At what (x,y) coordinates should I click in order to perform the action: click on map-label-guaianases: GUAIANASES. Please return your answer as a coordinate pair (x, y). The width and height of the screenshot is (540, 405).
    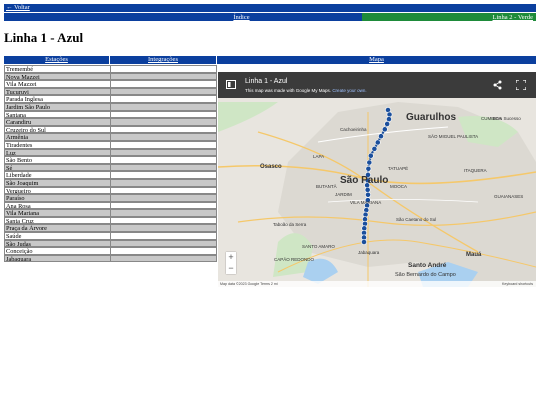
    Looking at the image, I should click on (509, 196).